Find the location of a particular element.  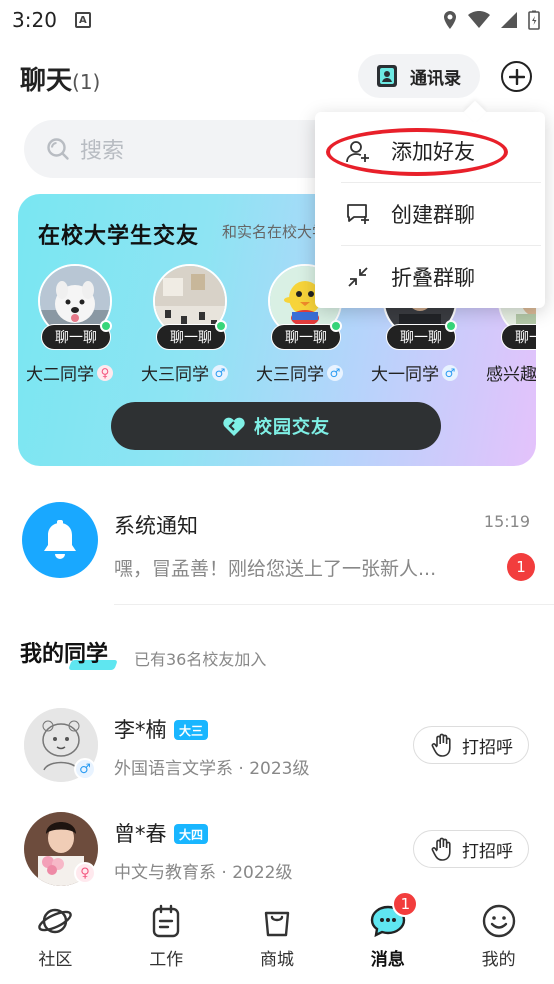

bottom-nav: 社区 工作 商城 消息 1 我的 is located at coordinates (277, 937).